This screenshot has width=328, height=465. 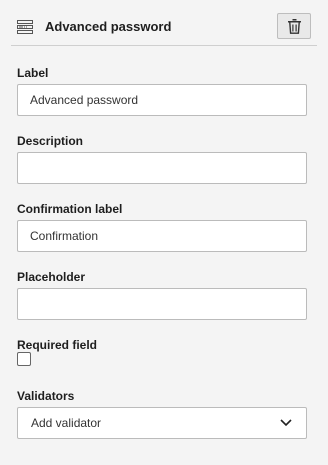 I want to click on required-field-label: Required field, so click(x=57, y=345).